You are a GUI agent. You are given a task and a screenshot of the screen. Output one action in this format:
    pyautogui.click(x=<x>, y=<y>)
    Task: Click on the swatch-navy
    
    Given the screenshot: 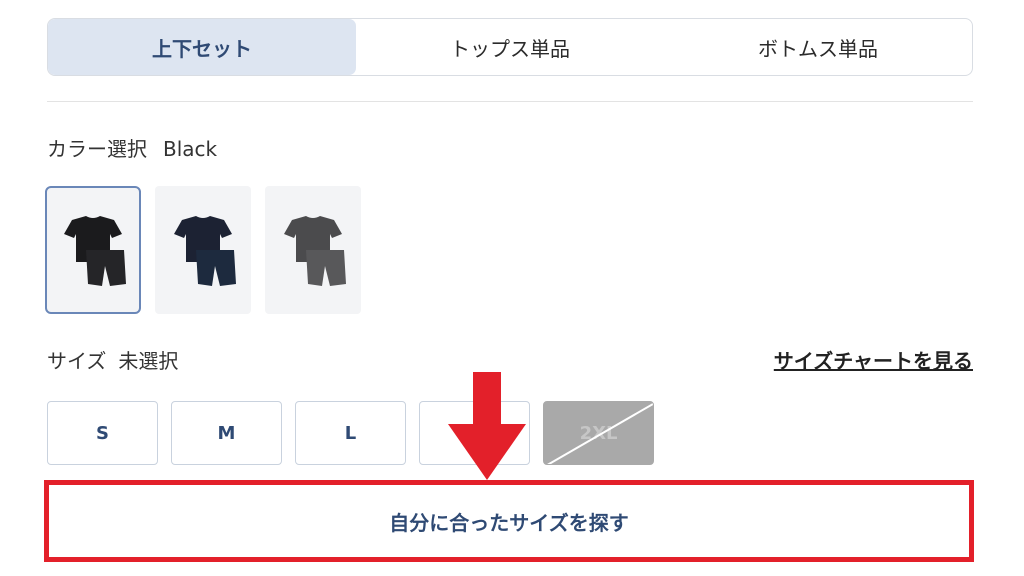 What is the action you would take?
    pyautogui.click(x=203, y=250)
    